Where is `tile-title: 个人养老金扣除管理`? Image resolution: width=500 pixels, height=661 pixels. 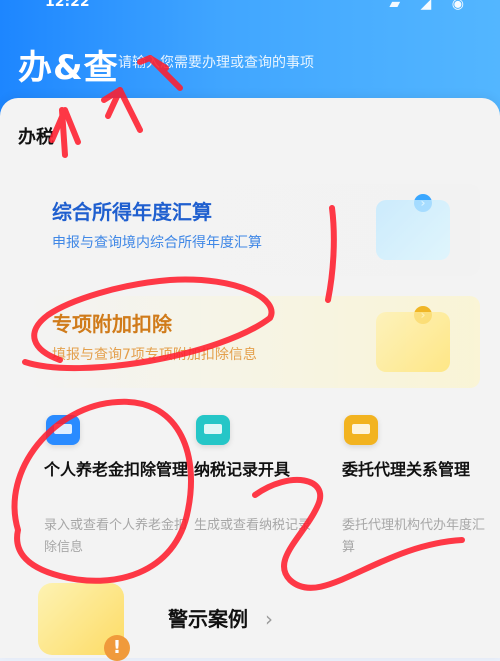 tile-title: 个人养老金扣除管理 is located at coordinates (116, 469).